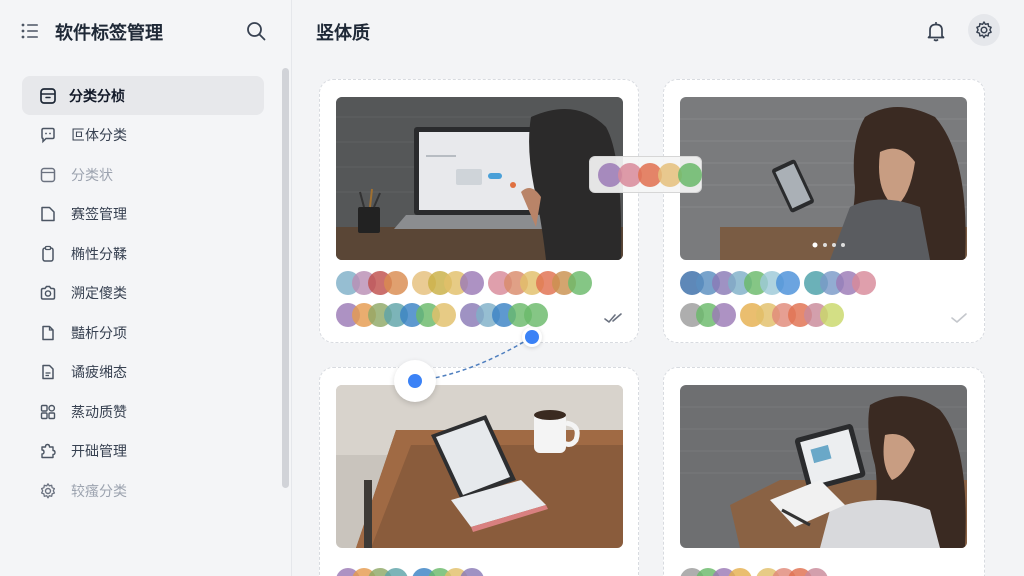 This screenshot has height=576, width=1024. Describe the element at coordinates (99, 491) in the screenshot. I see `sidebar-item-label: 较瘙分类` at that location.